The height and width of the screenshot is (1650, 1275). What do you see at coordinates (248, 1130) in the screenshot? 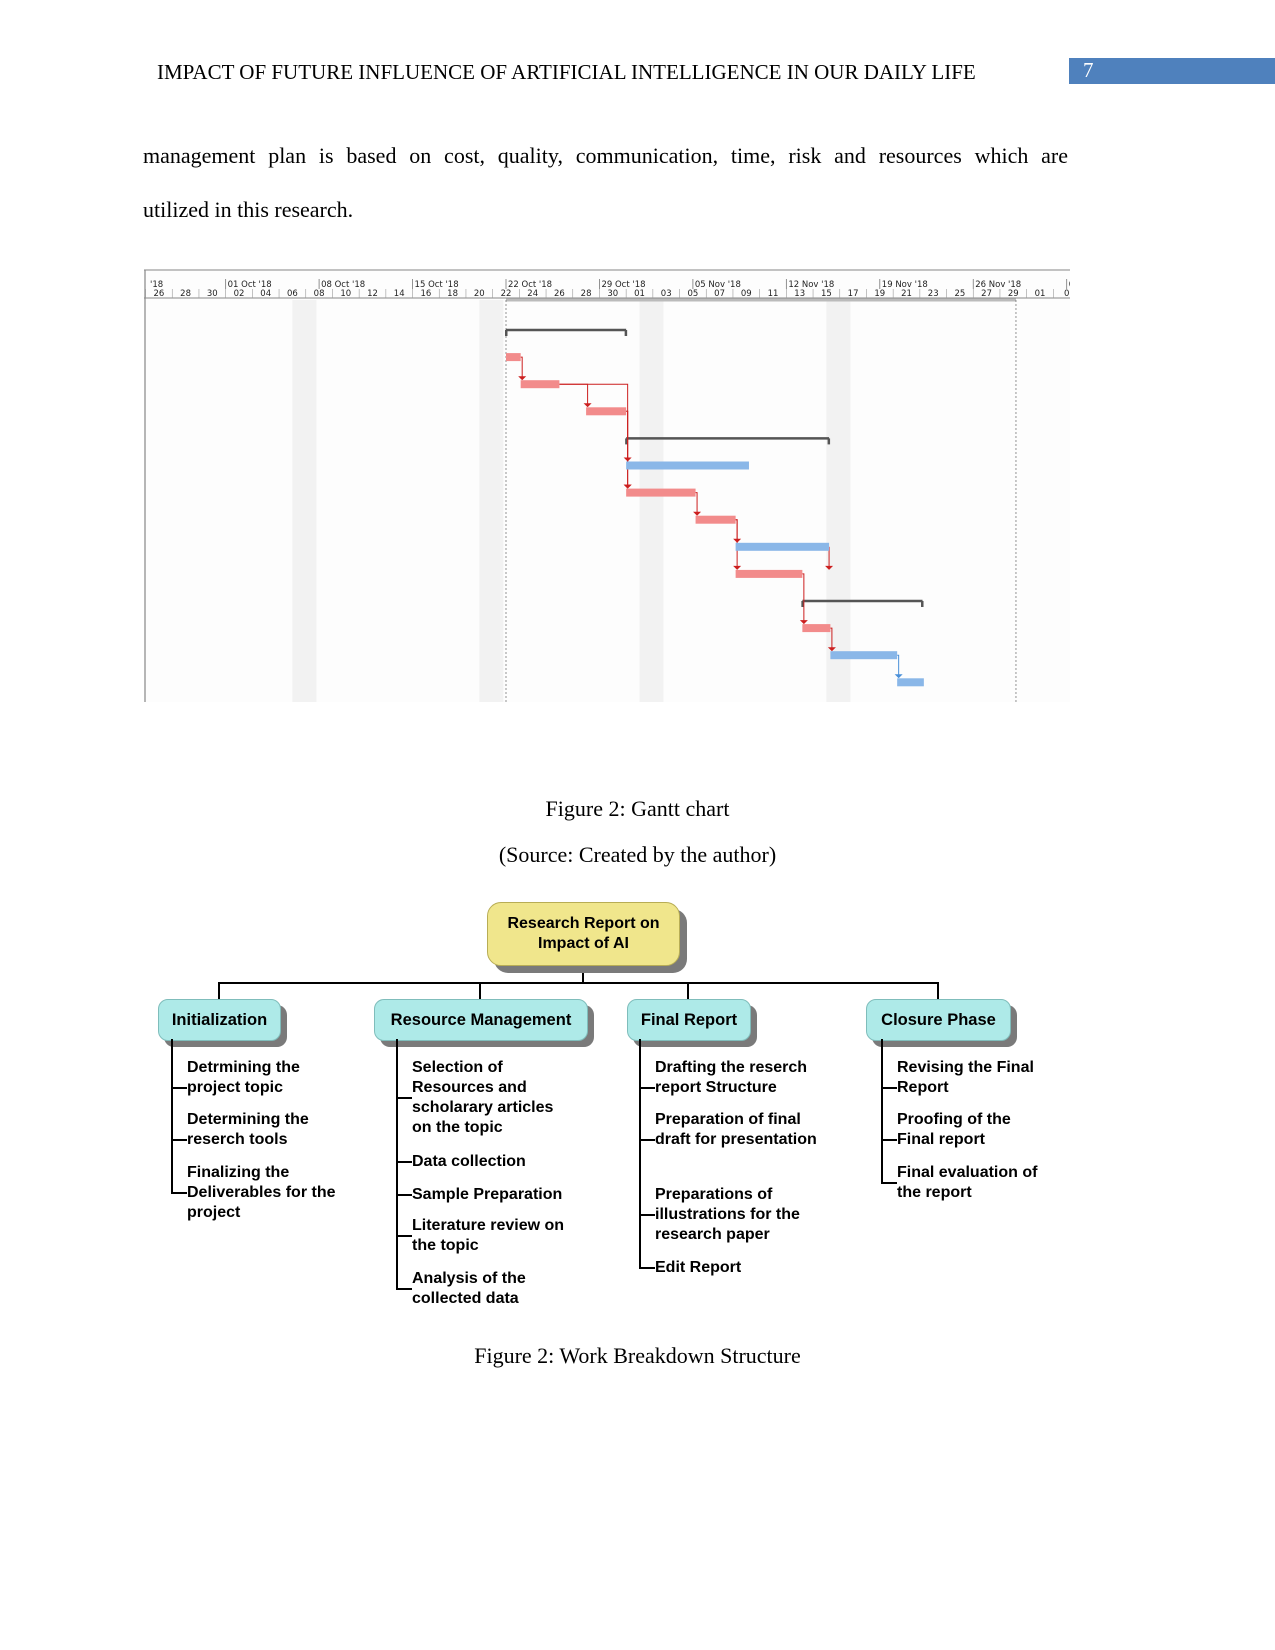
I see `wbs-work-item: Determining the reserch tools` at bounding box center [248, 1130].